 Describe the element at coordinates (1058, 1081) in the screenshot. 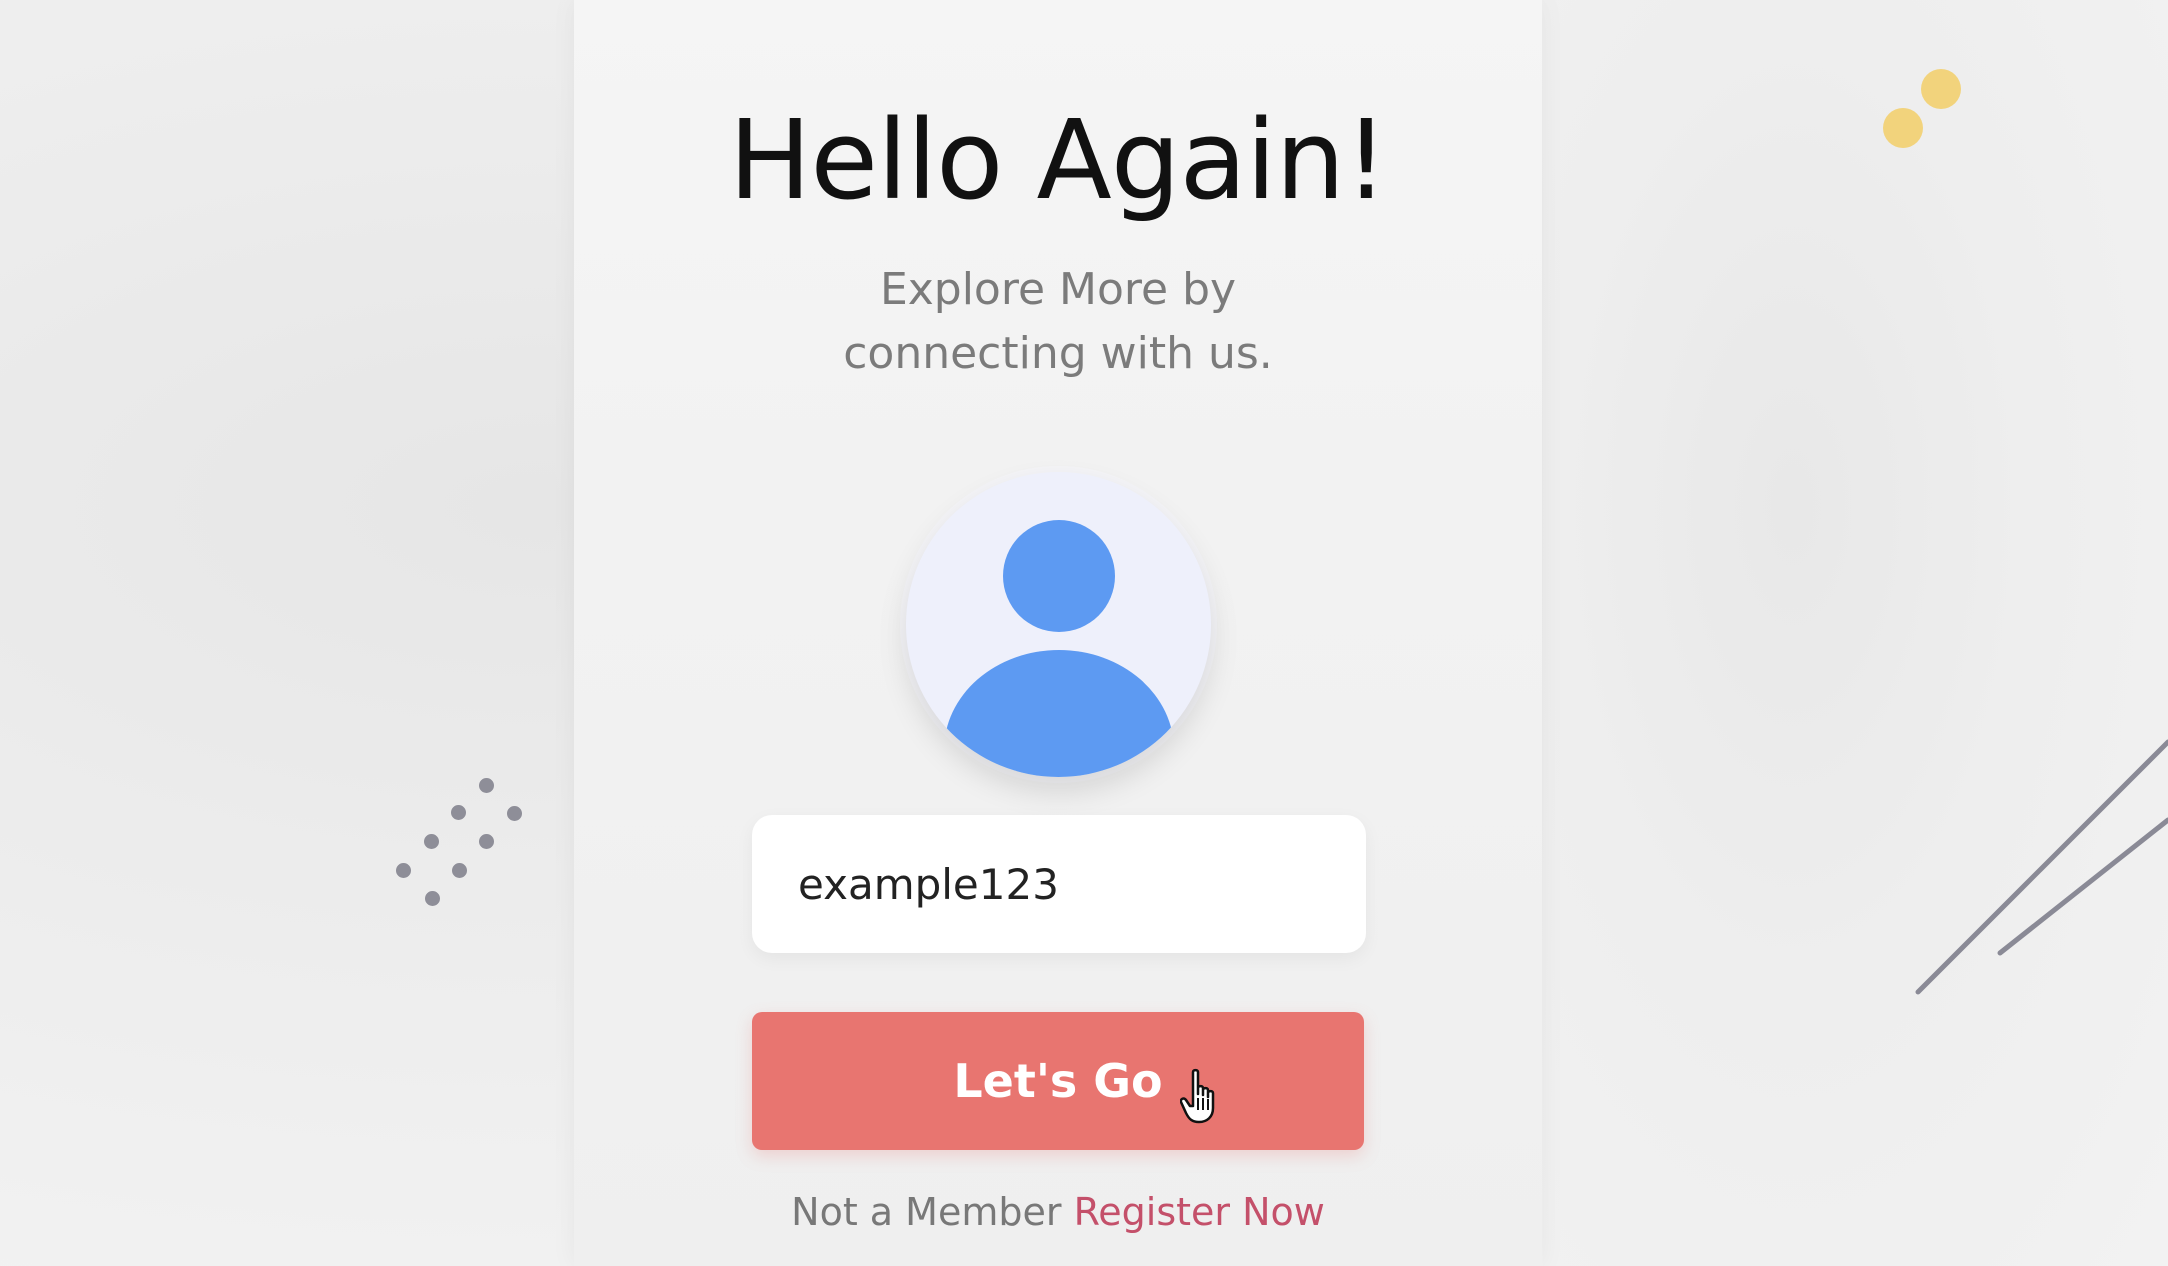

I see `lets-go-button: Let's Go` at that location.